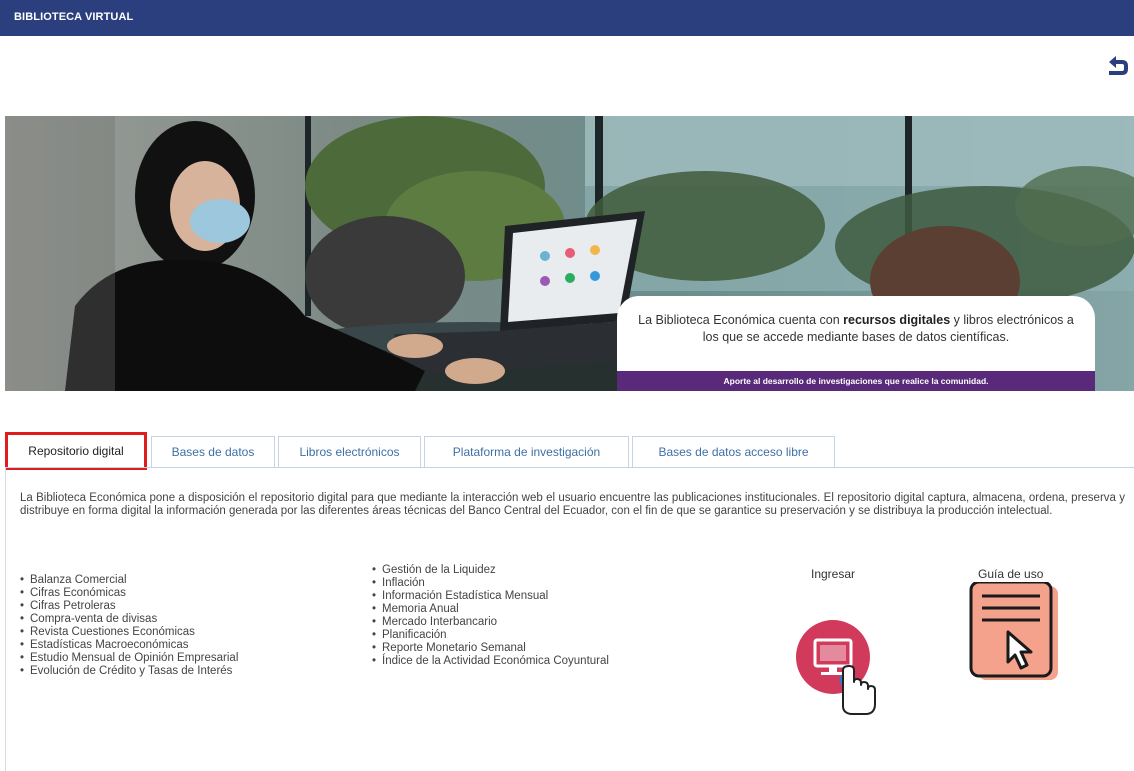  I want to click on tab-bases-de-datos: Bases de datos, so click(213, 451).